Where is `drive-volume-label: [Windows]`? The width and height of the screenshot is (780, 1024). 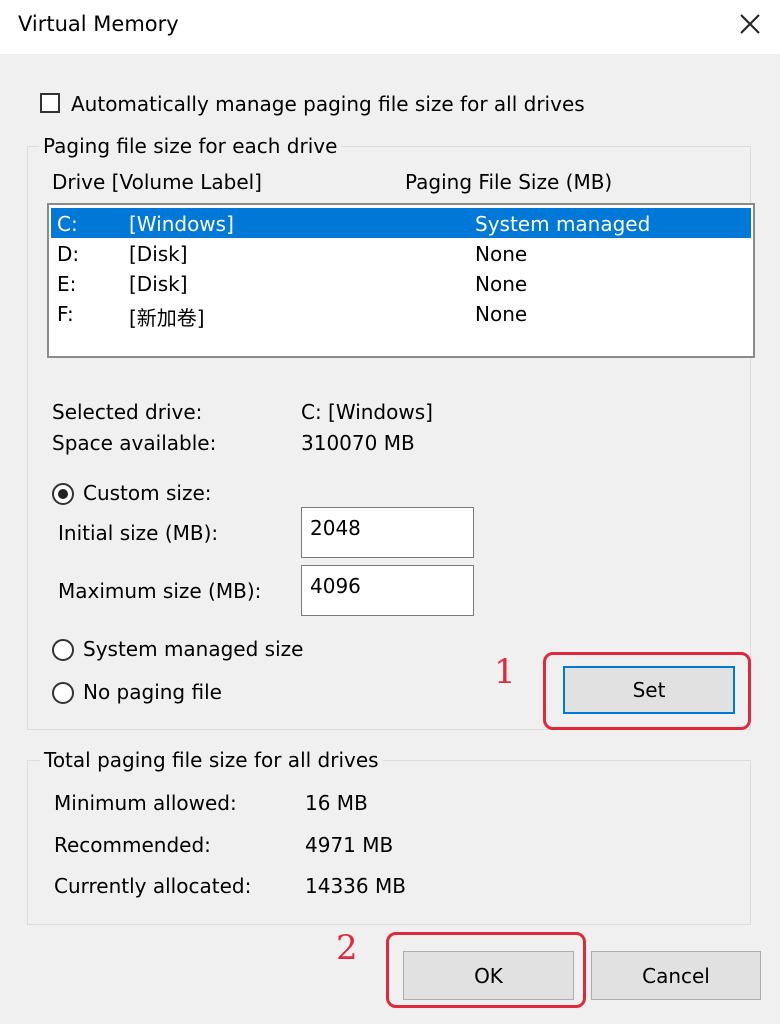
drive-volume-label: [Windows] is located at coordinates (181, 224).